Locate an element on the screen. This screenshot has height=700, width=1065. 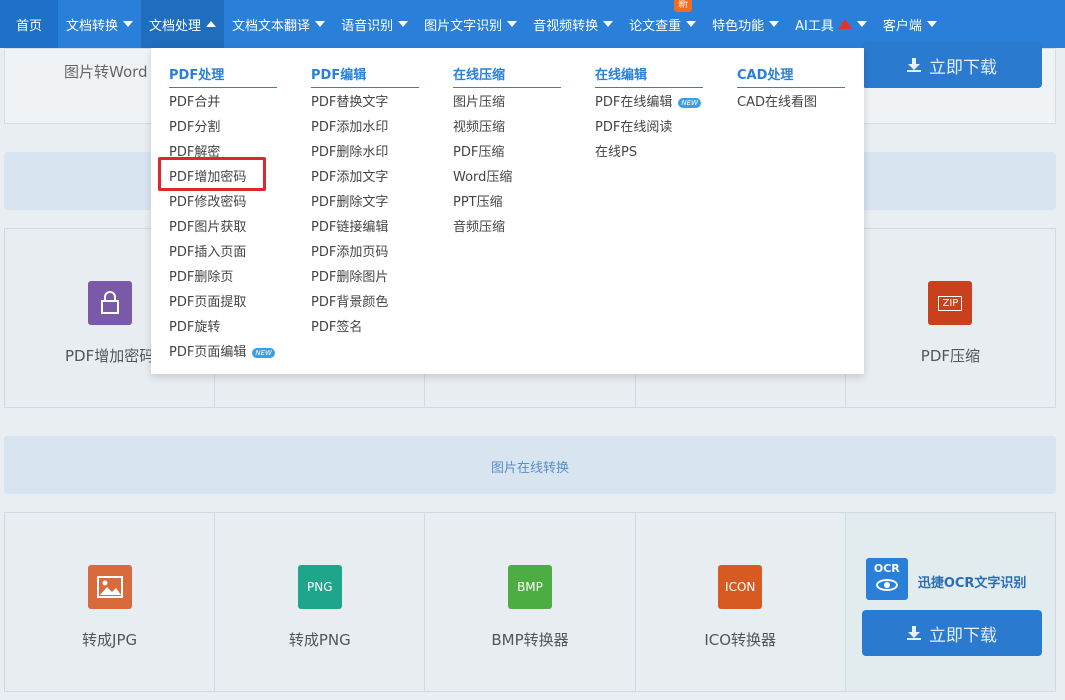
menu-item-label: PDF页面提取 is located at coordinates (208, 302).